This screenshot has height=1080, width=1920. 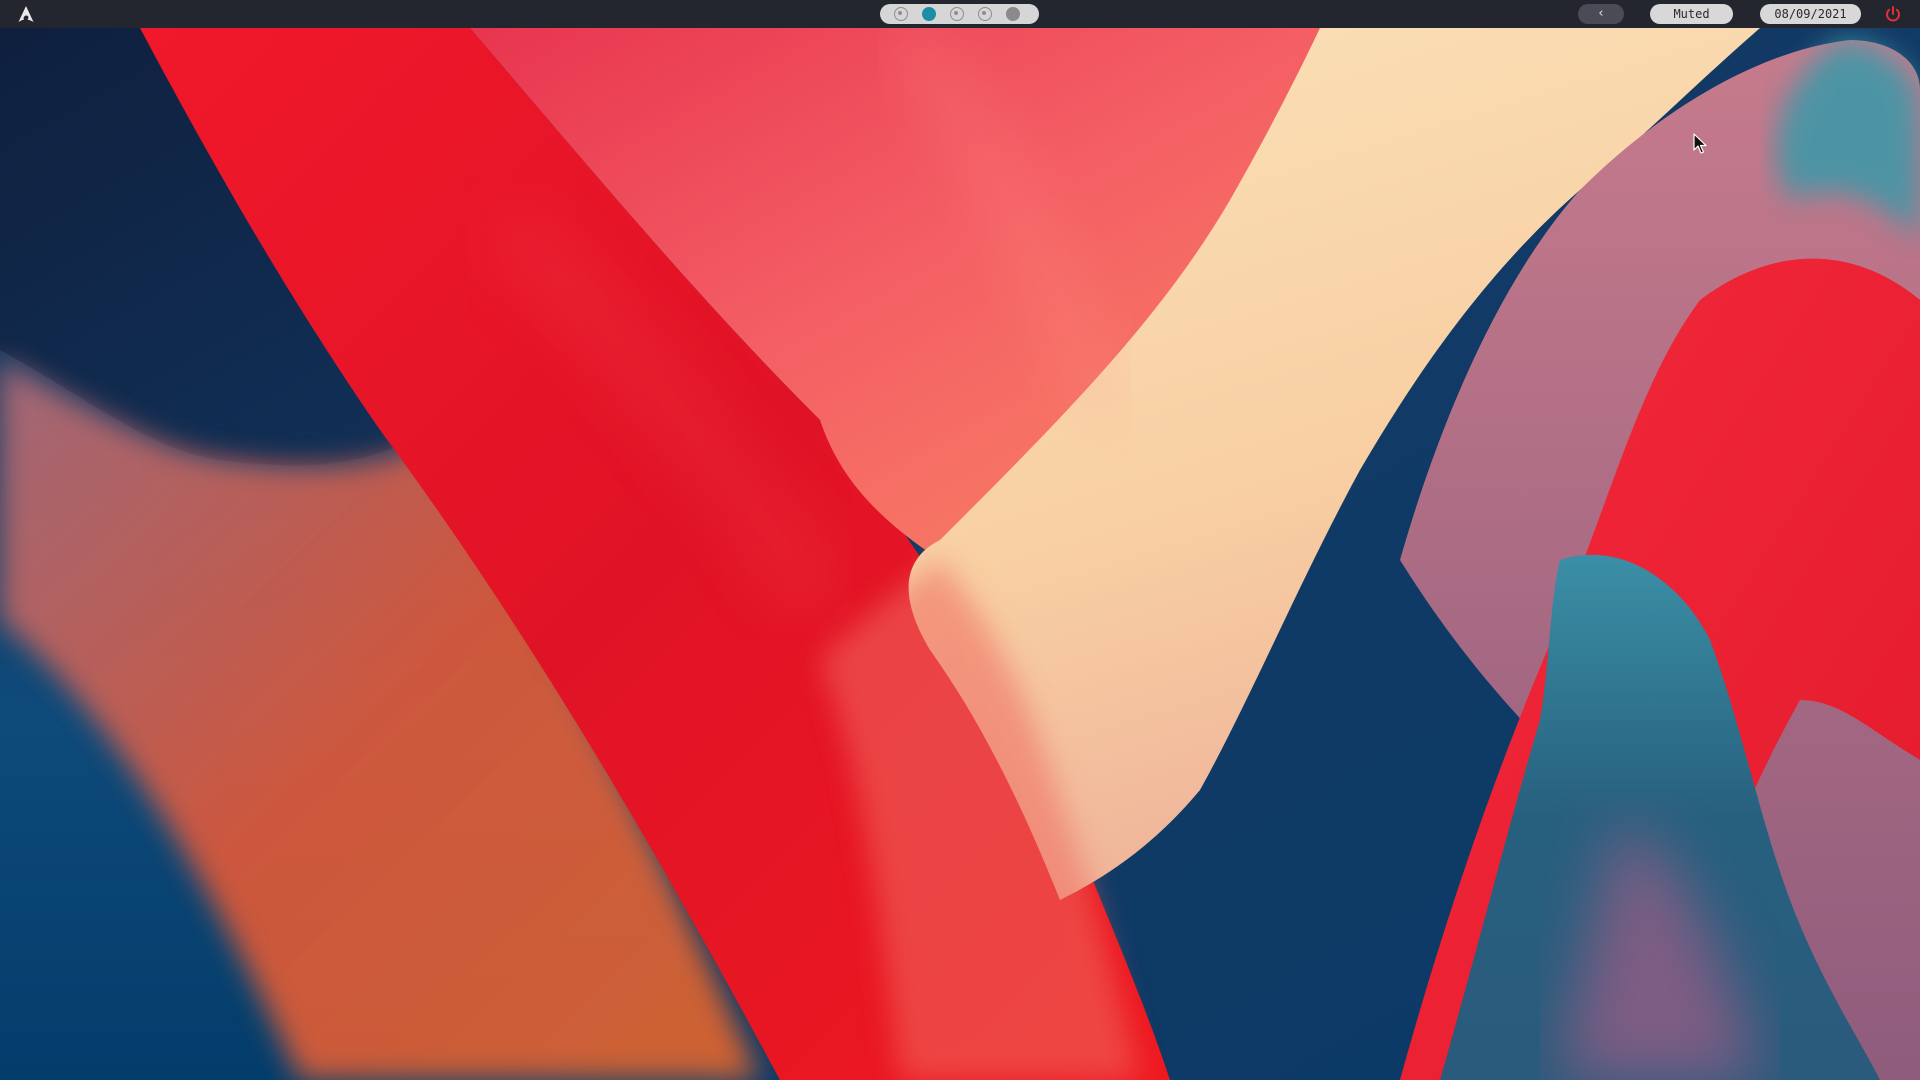 I want to click on top-bar: ‹ Muted 08/09/2021, so click(x=960, y=14).